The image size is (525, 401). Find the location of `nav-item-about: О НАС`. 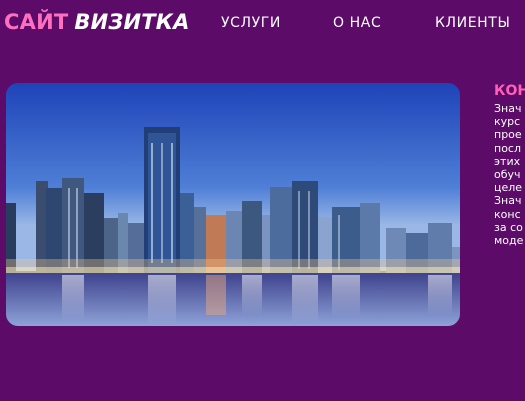

nav-item-about: О НАС is located at coordinates (357, 23).